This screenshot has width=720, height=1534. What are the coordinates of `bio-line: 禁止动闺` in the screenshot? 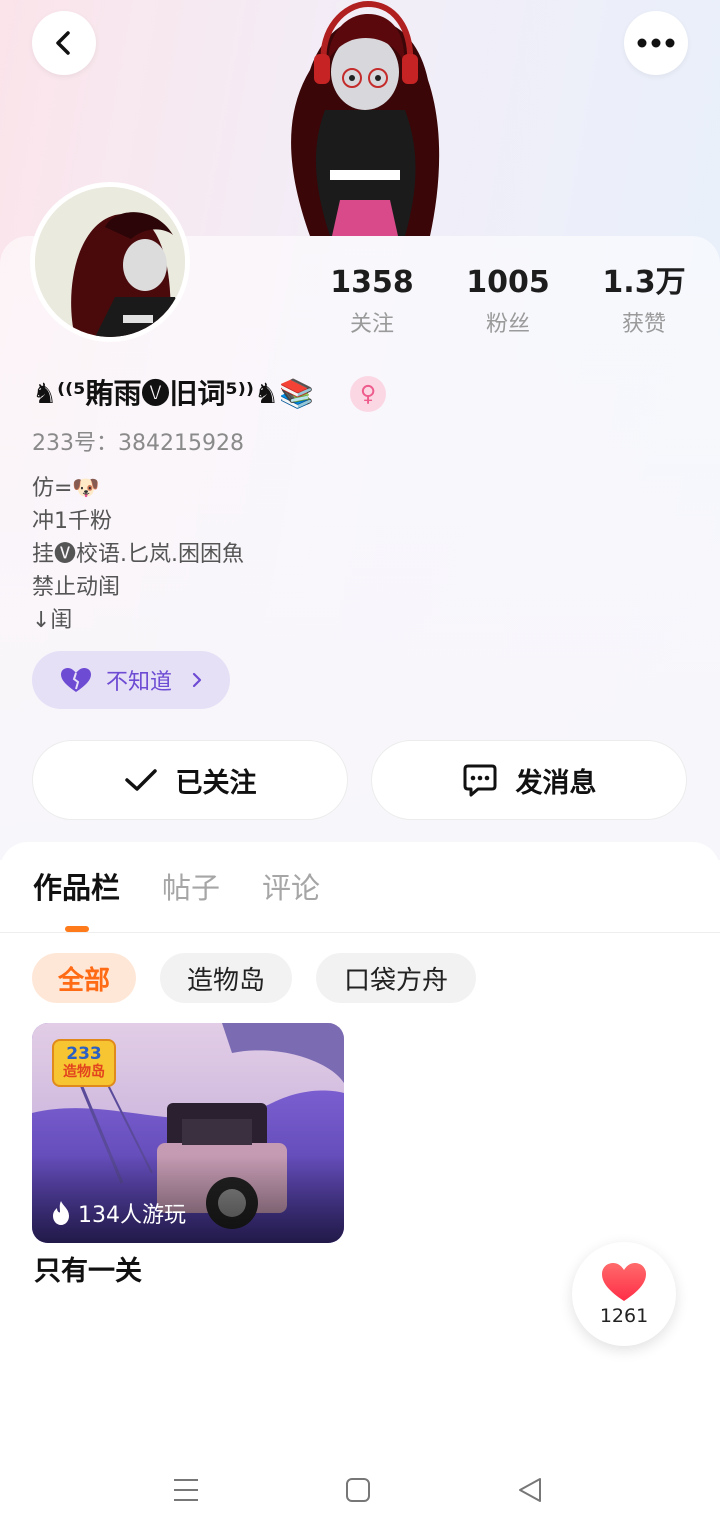 It's located at (76, 587).